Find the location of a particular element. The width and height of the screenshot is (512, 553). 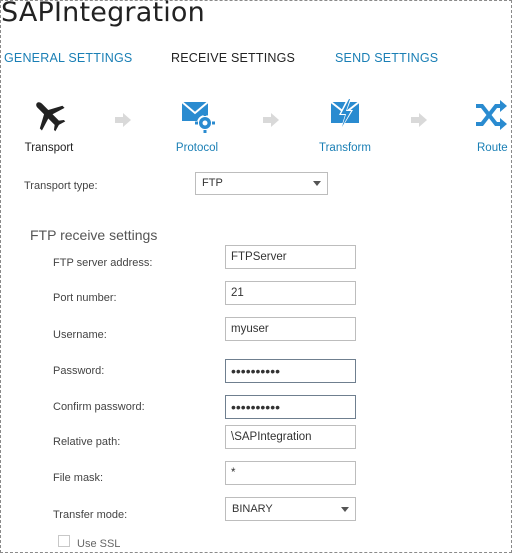

port-number-input: 21 is located at coordinates (290, 293).